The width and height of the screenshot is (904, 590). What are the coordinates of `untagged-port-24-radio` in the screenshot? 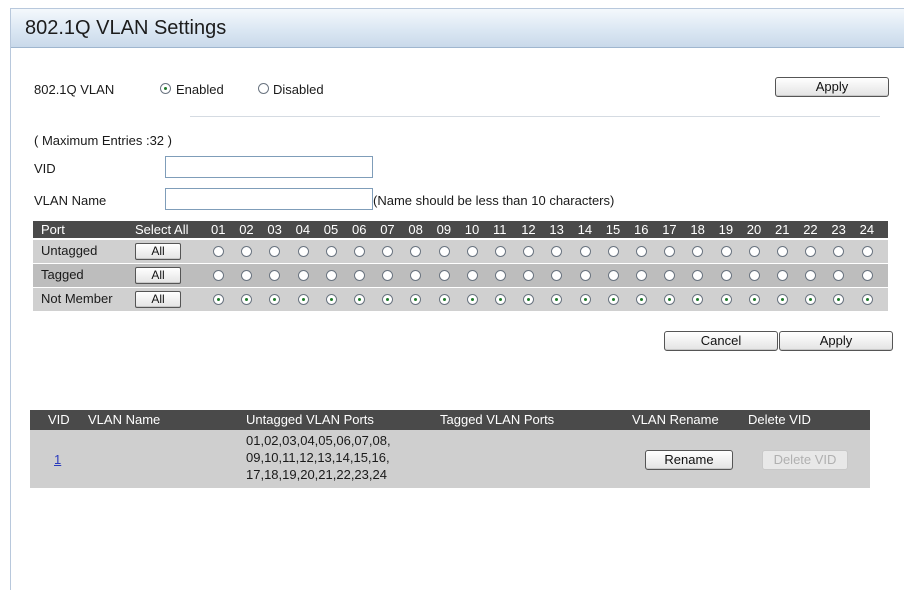 It's located at (867, 251).